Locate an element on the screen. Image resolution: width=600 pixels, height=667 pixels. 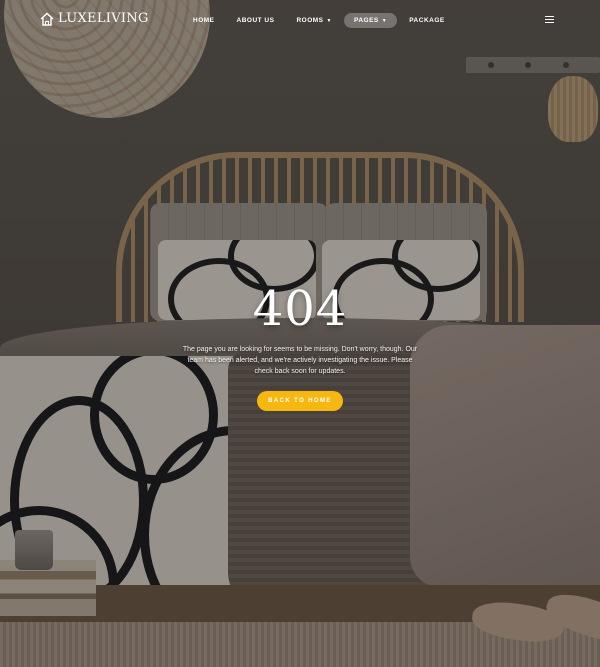
nav-item-pages: PAGES ▼ is located at coordinates (370, 20).